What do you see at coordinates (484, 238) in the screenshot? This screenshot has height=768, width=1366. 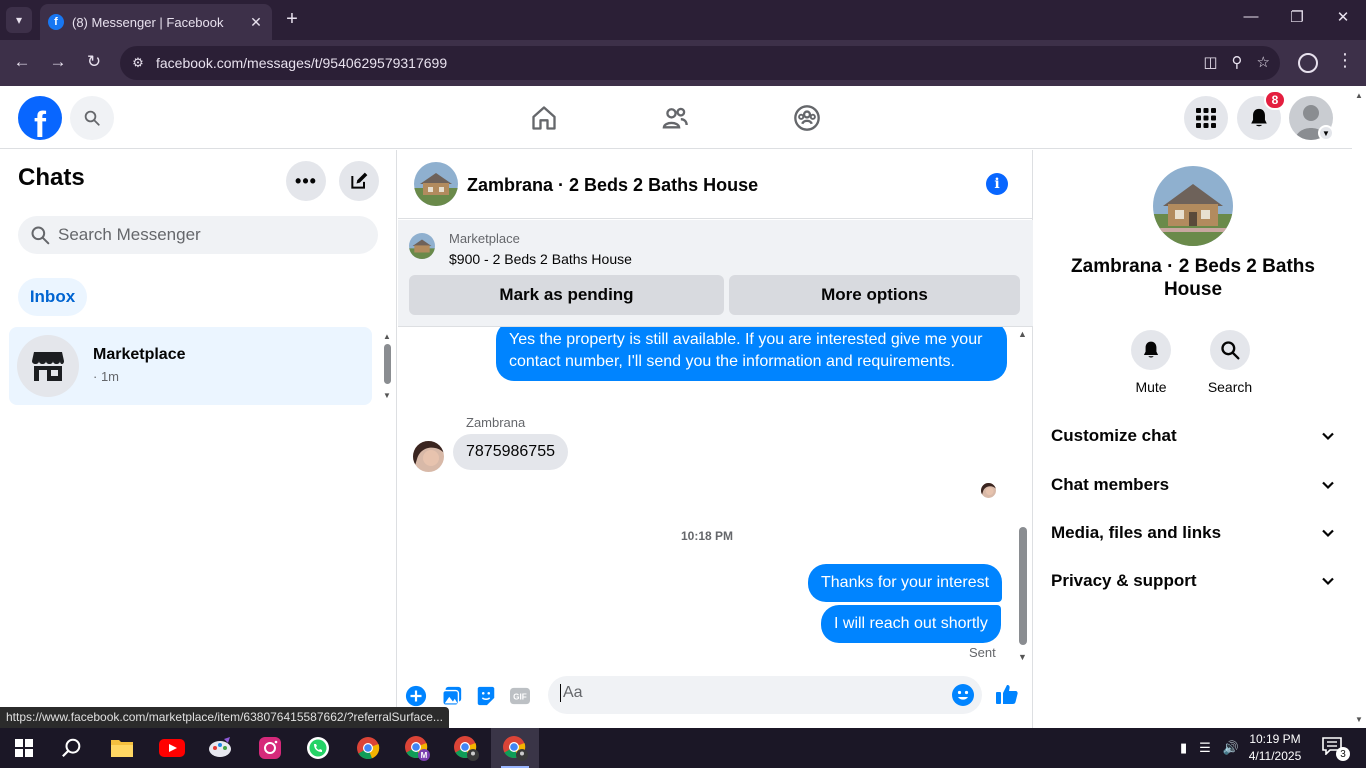 I see `marketplace-label: Marketplace` at bounding box center [484, 238].